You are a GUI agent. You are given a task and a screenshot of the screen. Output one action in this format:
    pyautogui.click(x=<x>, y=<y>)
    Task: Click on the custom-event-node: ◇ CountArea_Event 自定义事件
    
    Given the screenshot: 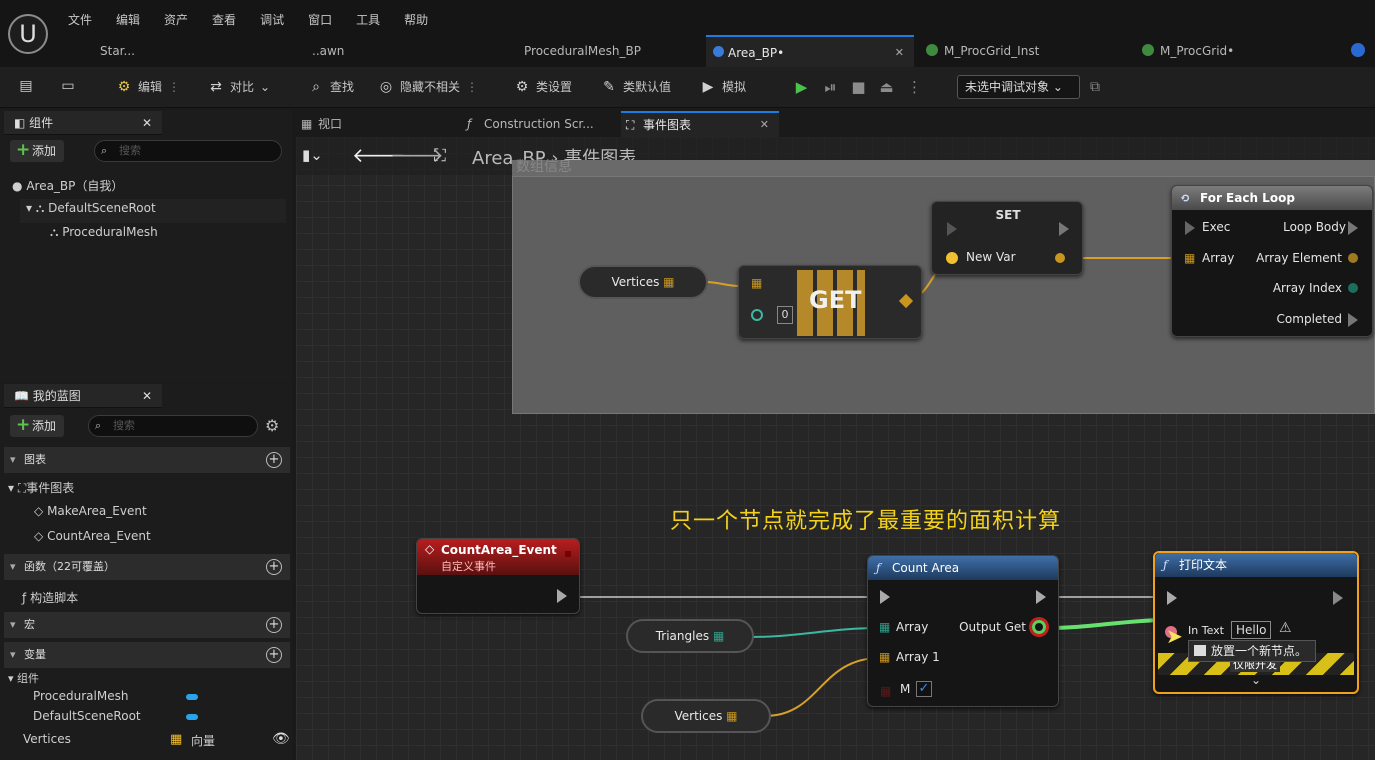 What is the action you would take?
    pyautogui.click(x=498, y=576)
    